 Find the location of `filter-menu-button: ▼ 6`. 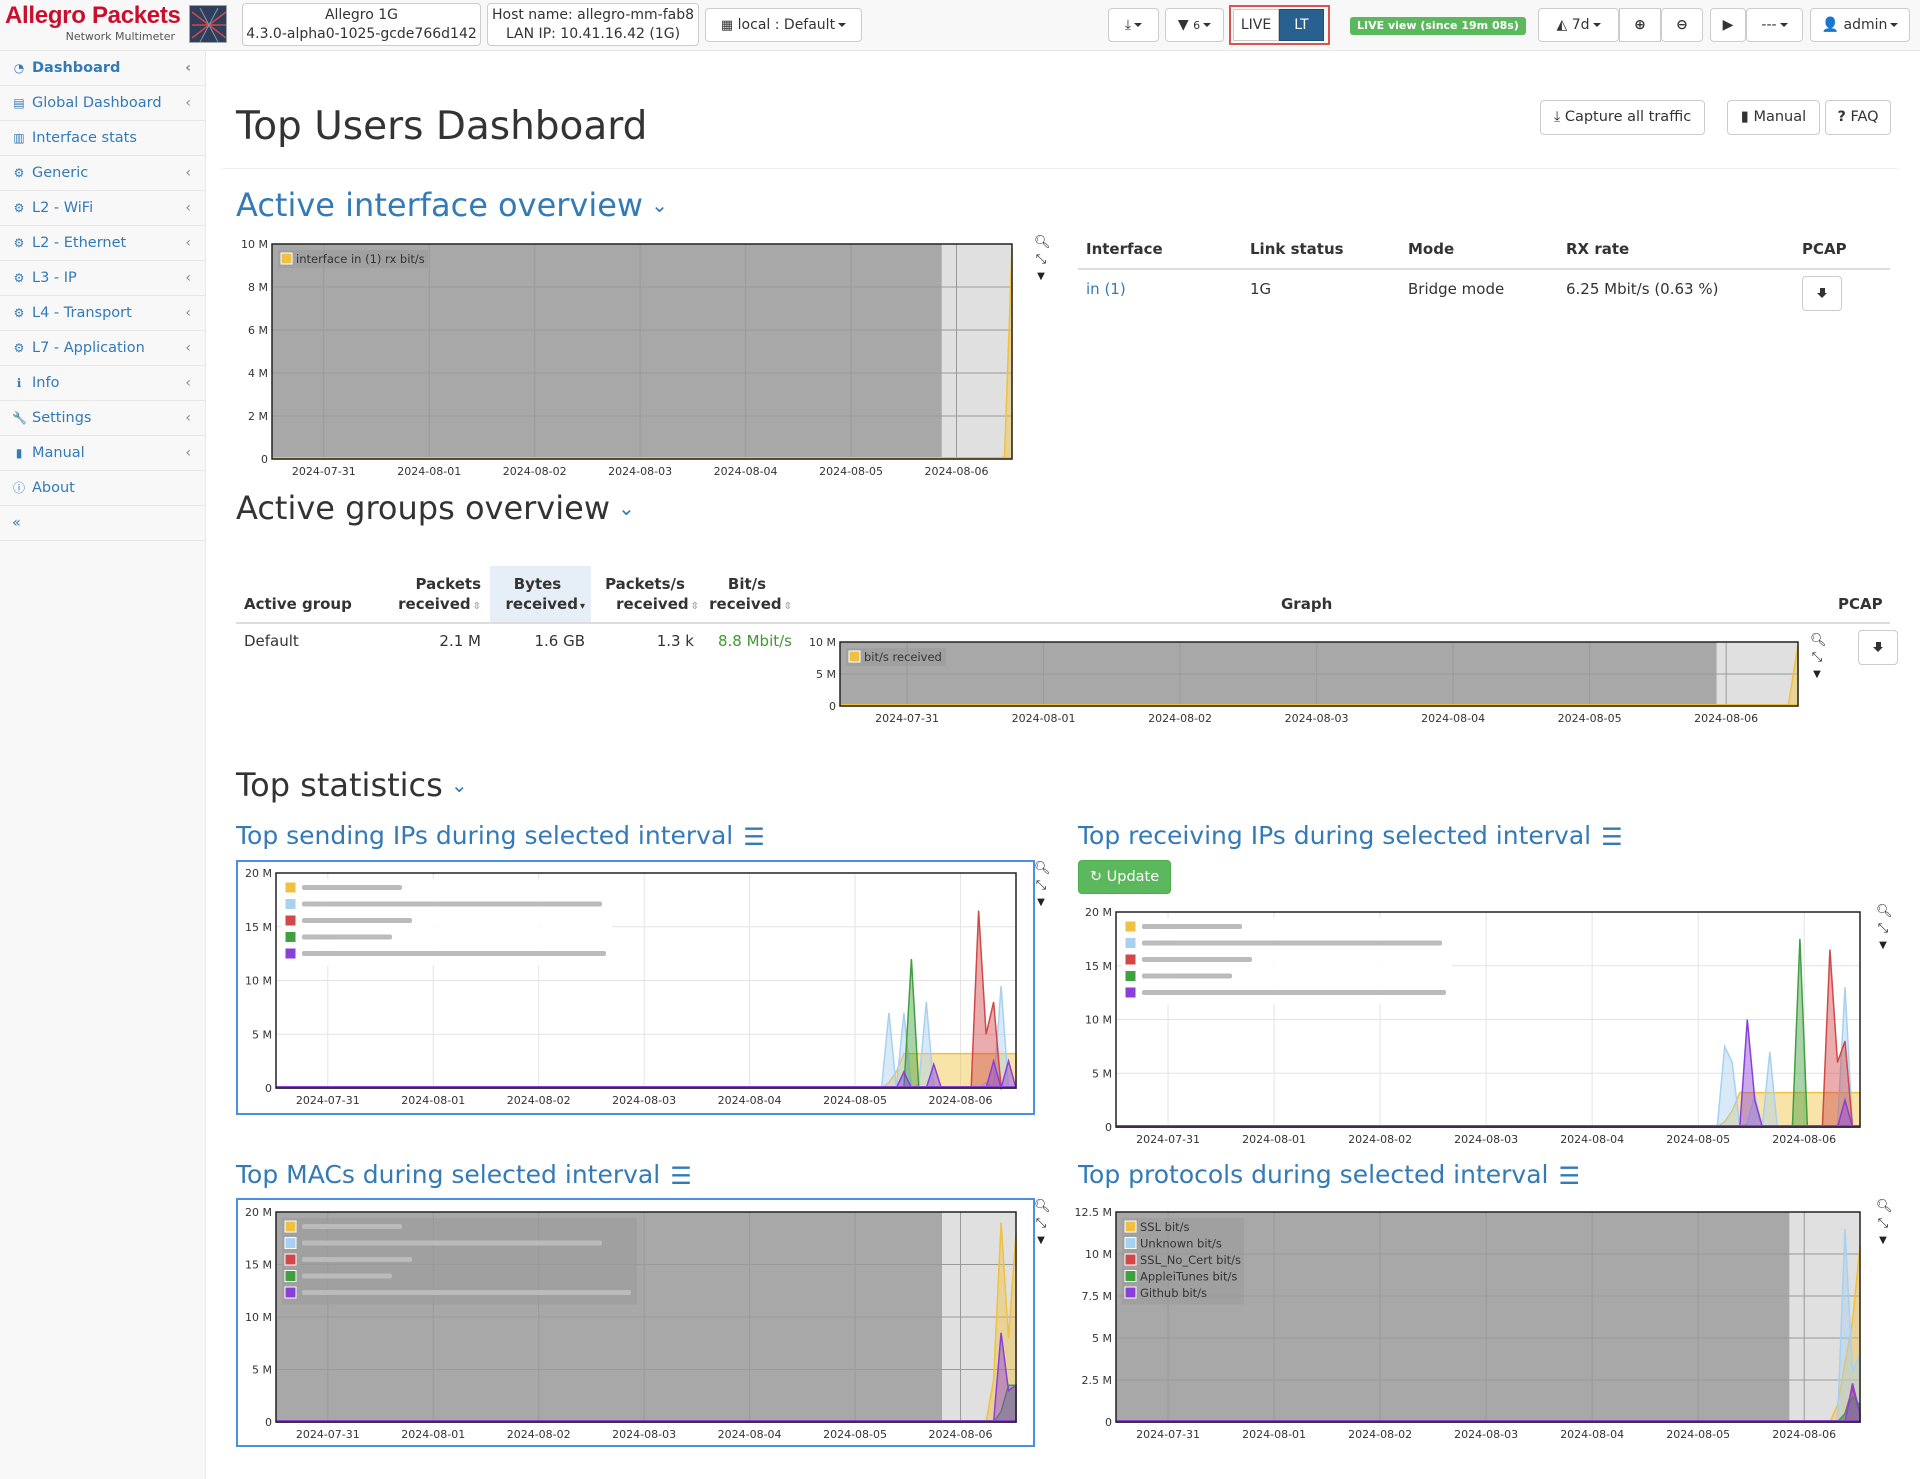

filter-menu-button: ▼ 6 is located at coordinates (1194, 25).